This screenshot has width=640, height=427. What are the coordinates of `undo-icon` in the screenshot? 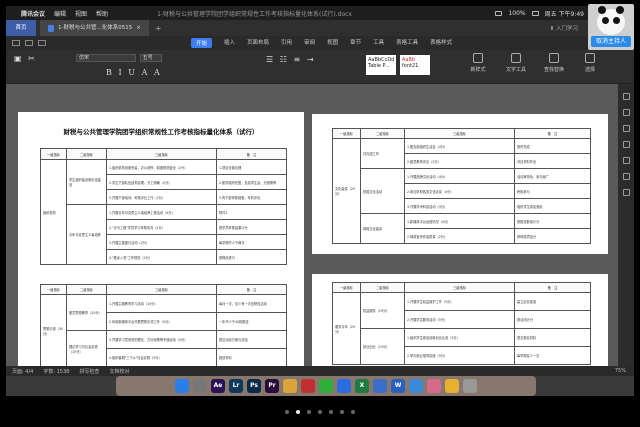 It's located at (42, 43).